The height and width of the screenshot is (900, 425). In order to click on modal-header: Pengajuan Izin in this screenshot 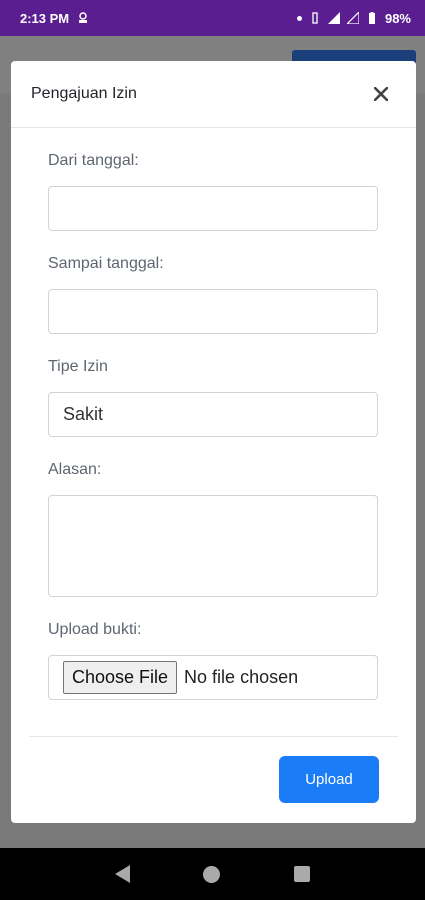, I will do `click(213, 94)`.